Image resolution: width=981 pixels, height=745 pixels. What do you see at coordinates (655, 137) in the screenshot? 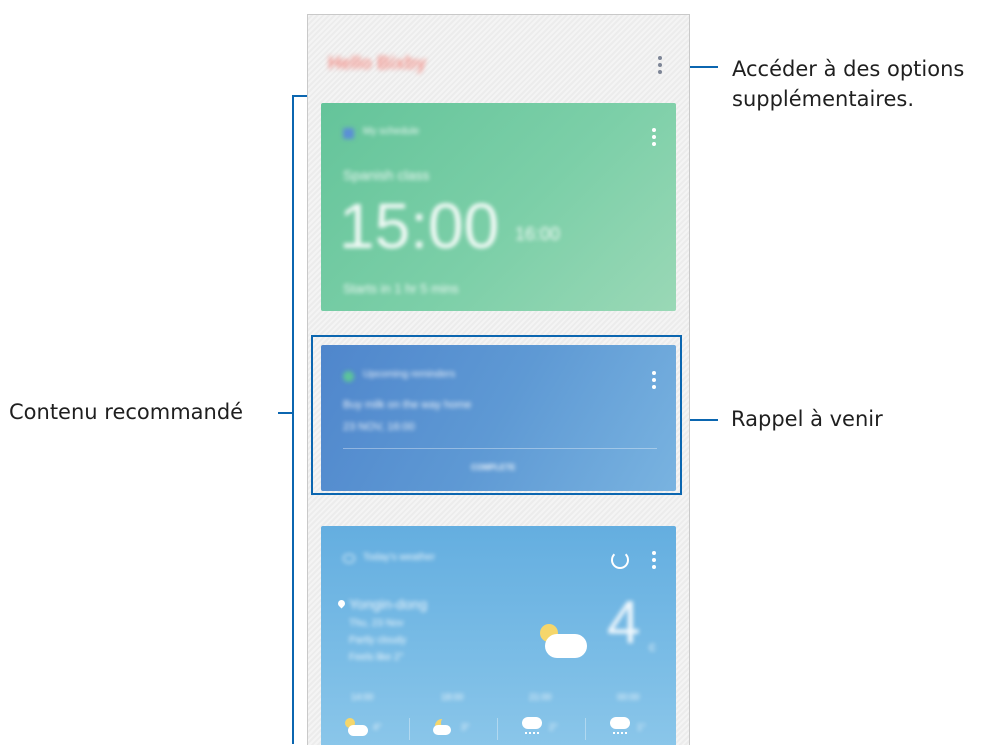
I see `event-card-more-icon` at bounding box center [655, 137].